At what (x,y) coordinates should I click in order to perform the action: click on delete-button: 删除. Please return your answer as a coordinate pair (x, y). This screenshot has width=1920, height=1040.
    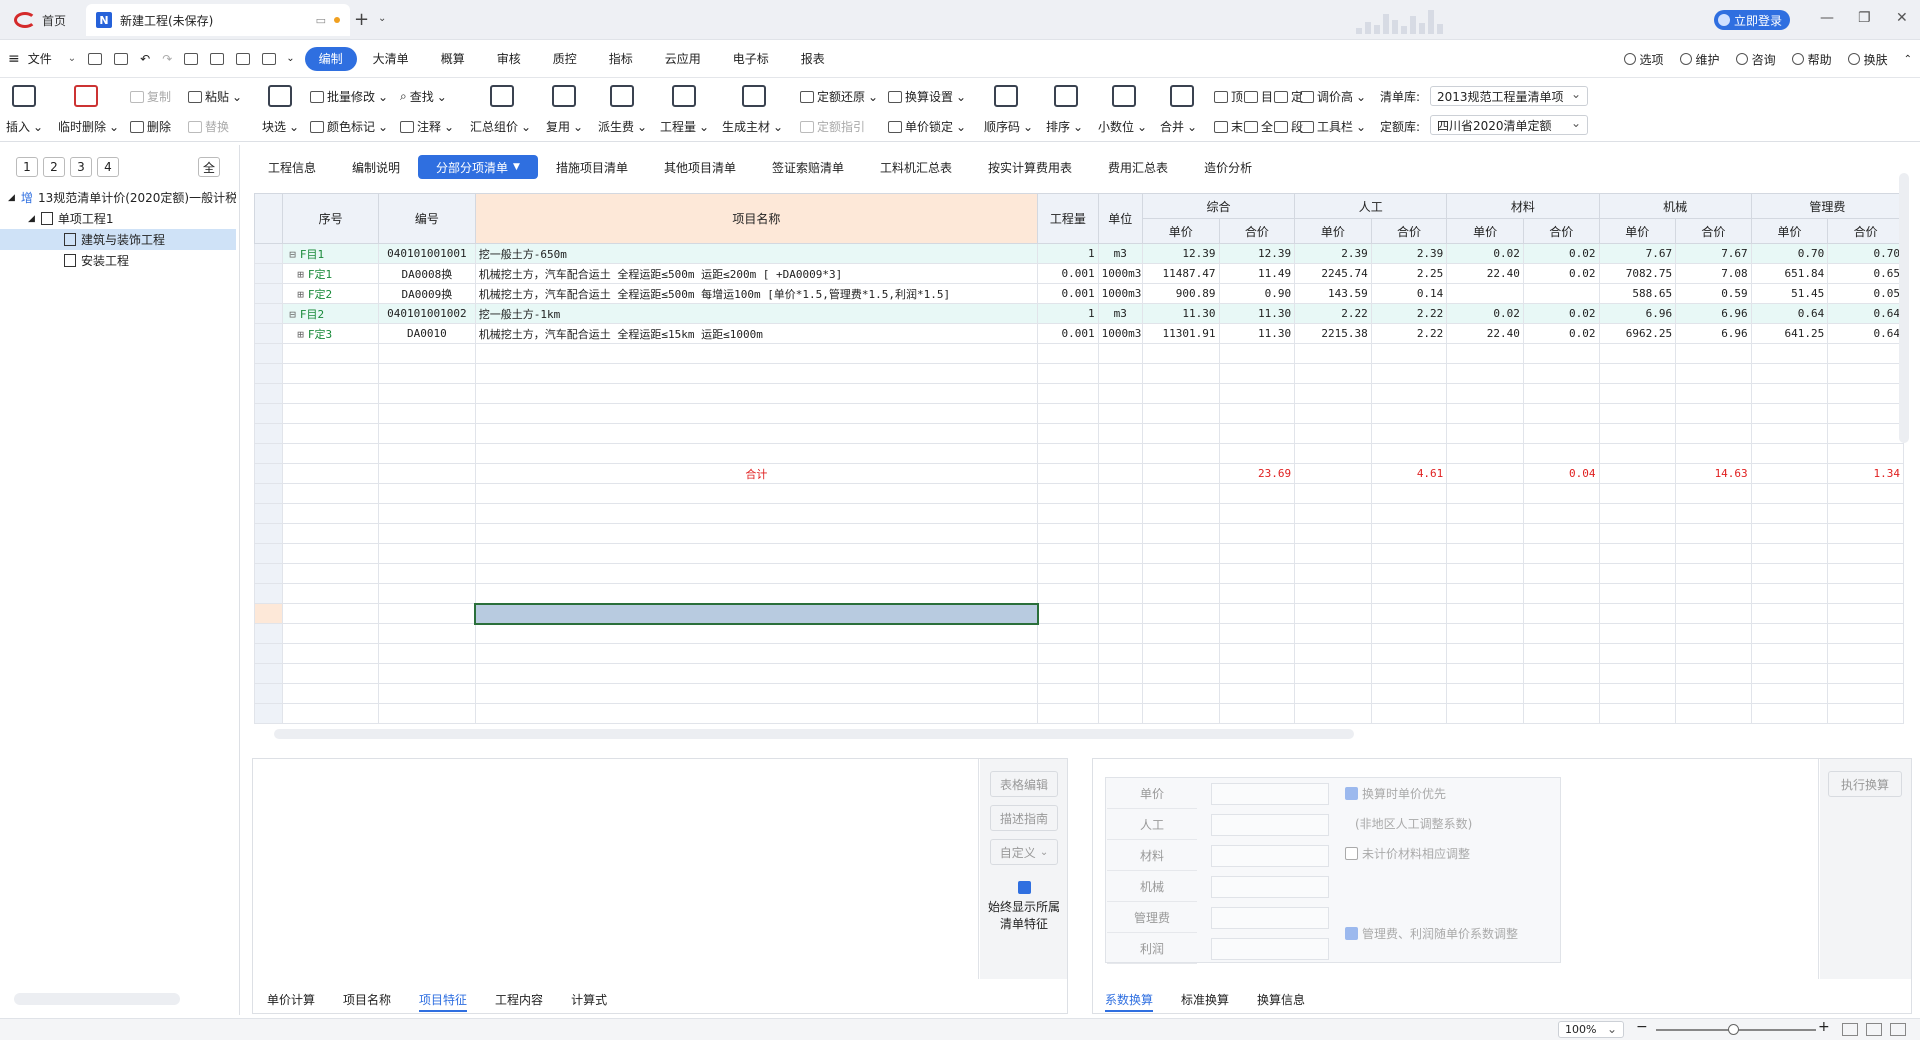
    Looking at the image, I should click on (150, 126).